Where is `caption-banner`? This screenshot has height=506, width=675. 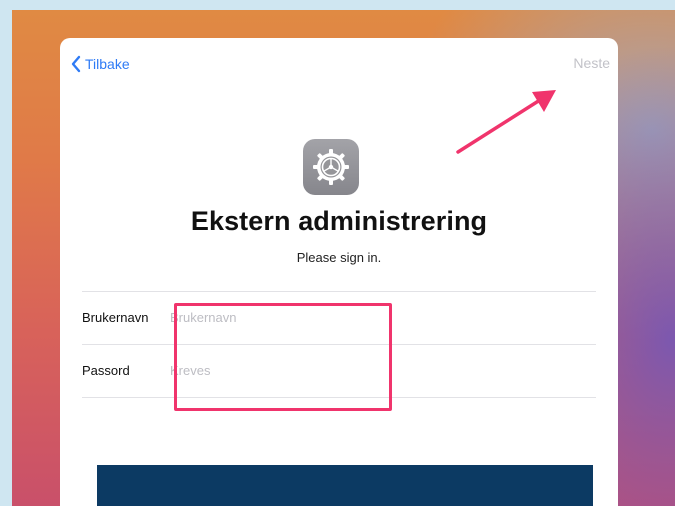
caption-banner is located at coordinates (345, 485).